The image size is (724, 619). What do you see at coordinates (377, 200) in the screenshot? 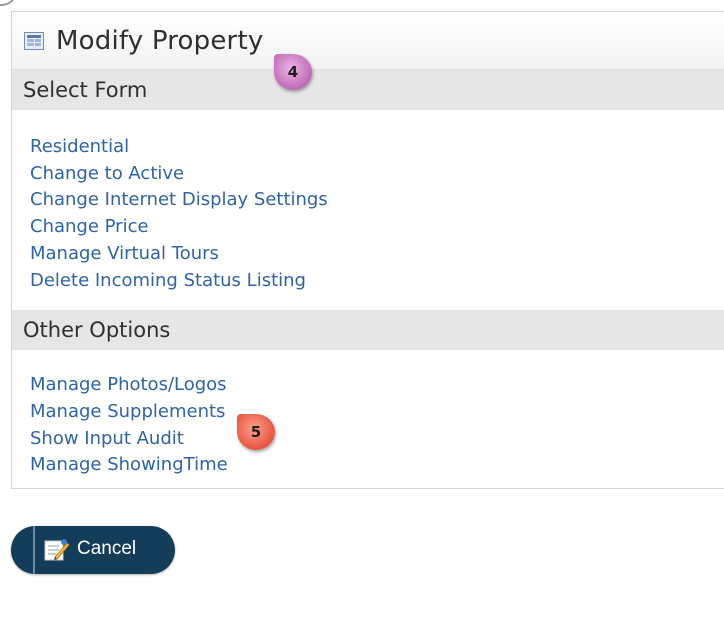
I see `link-change-internet-display-settings: Change Internet Display Settings` at bounding box center [377, 200].